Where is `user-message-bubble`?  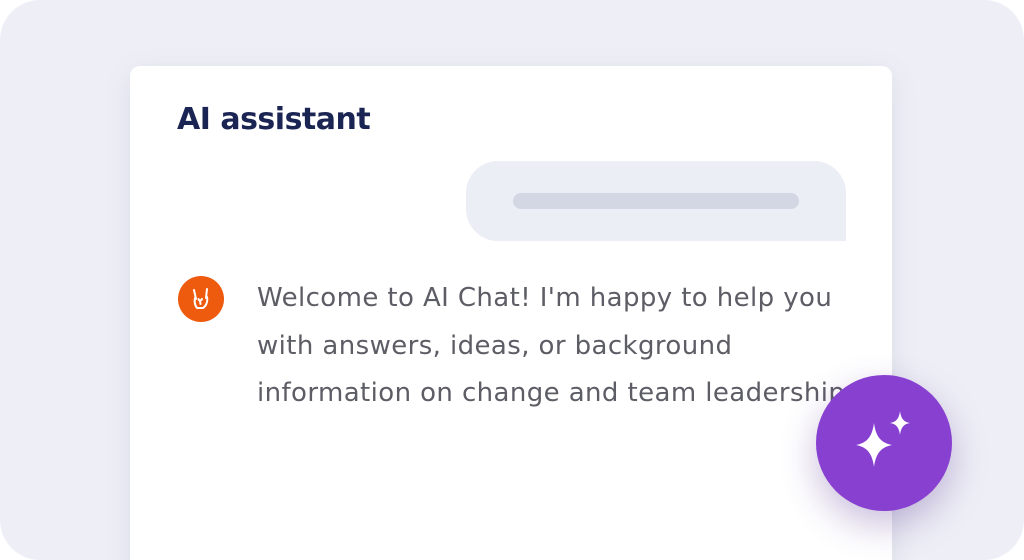
user-message-bubble is located at coordinates (656, 201).